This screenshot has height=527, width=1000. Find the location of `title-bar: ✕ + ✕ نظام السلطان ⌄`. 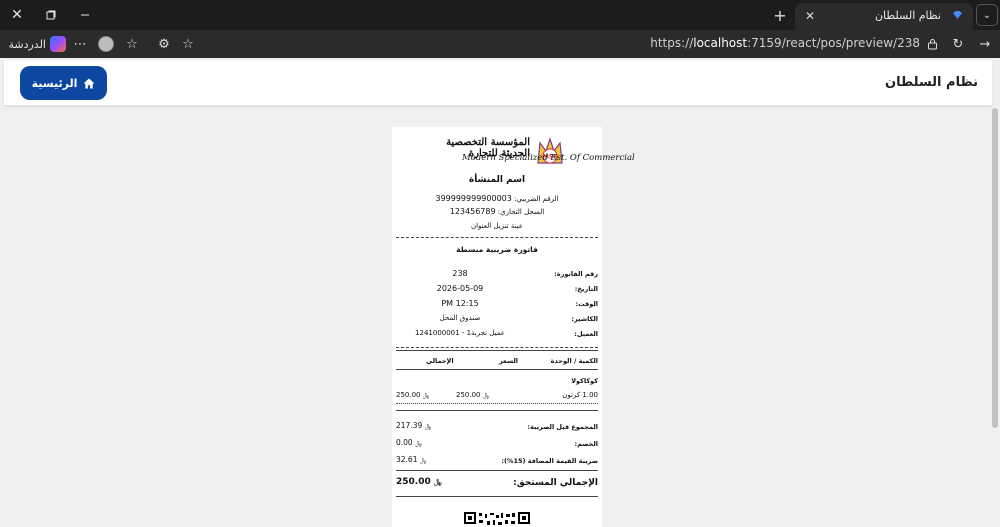

title-bar: ✕ + ✕ نظام السلطان ⌄ is located at coordinates (500, 15).